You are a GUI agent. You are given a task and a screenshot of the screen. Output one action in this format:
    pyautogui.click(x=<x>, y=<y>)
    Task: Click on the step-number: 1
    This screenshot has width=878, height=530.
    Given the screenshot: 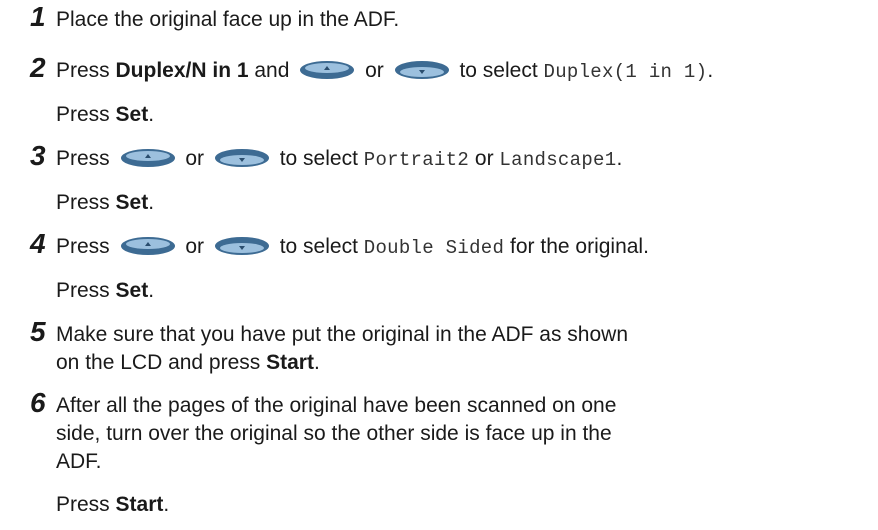 What is the action you would take?
    pyautogui.click(x=38, y=16)
    